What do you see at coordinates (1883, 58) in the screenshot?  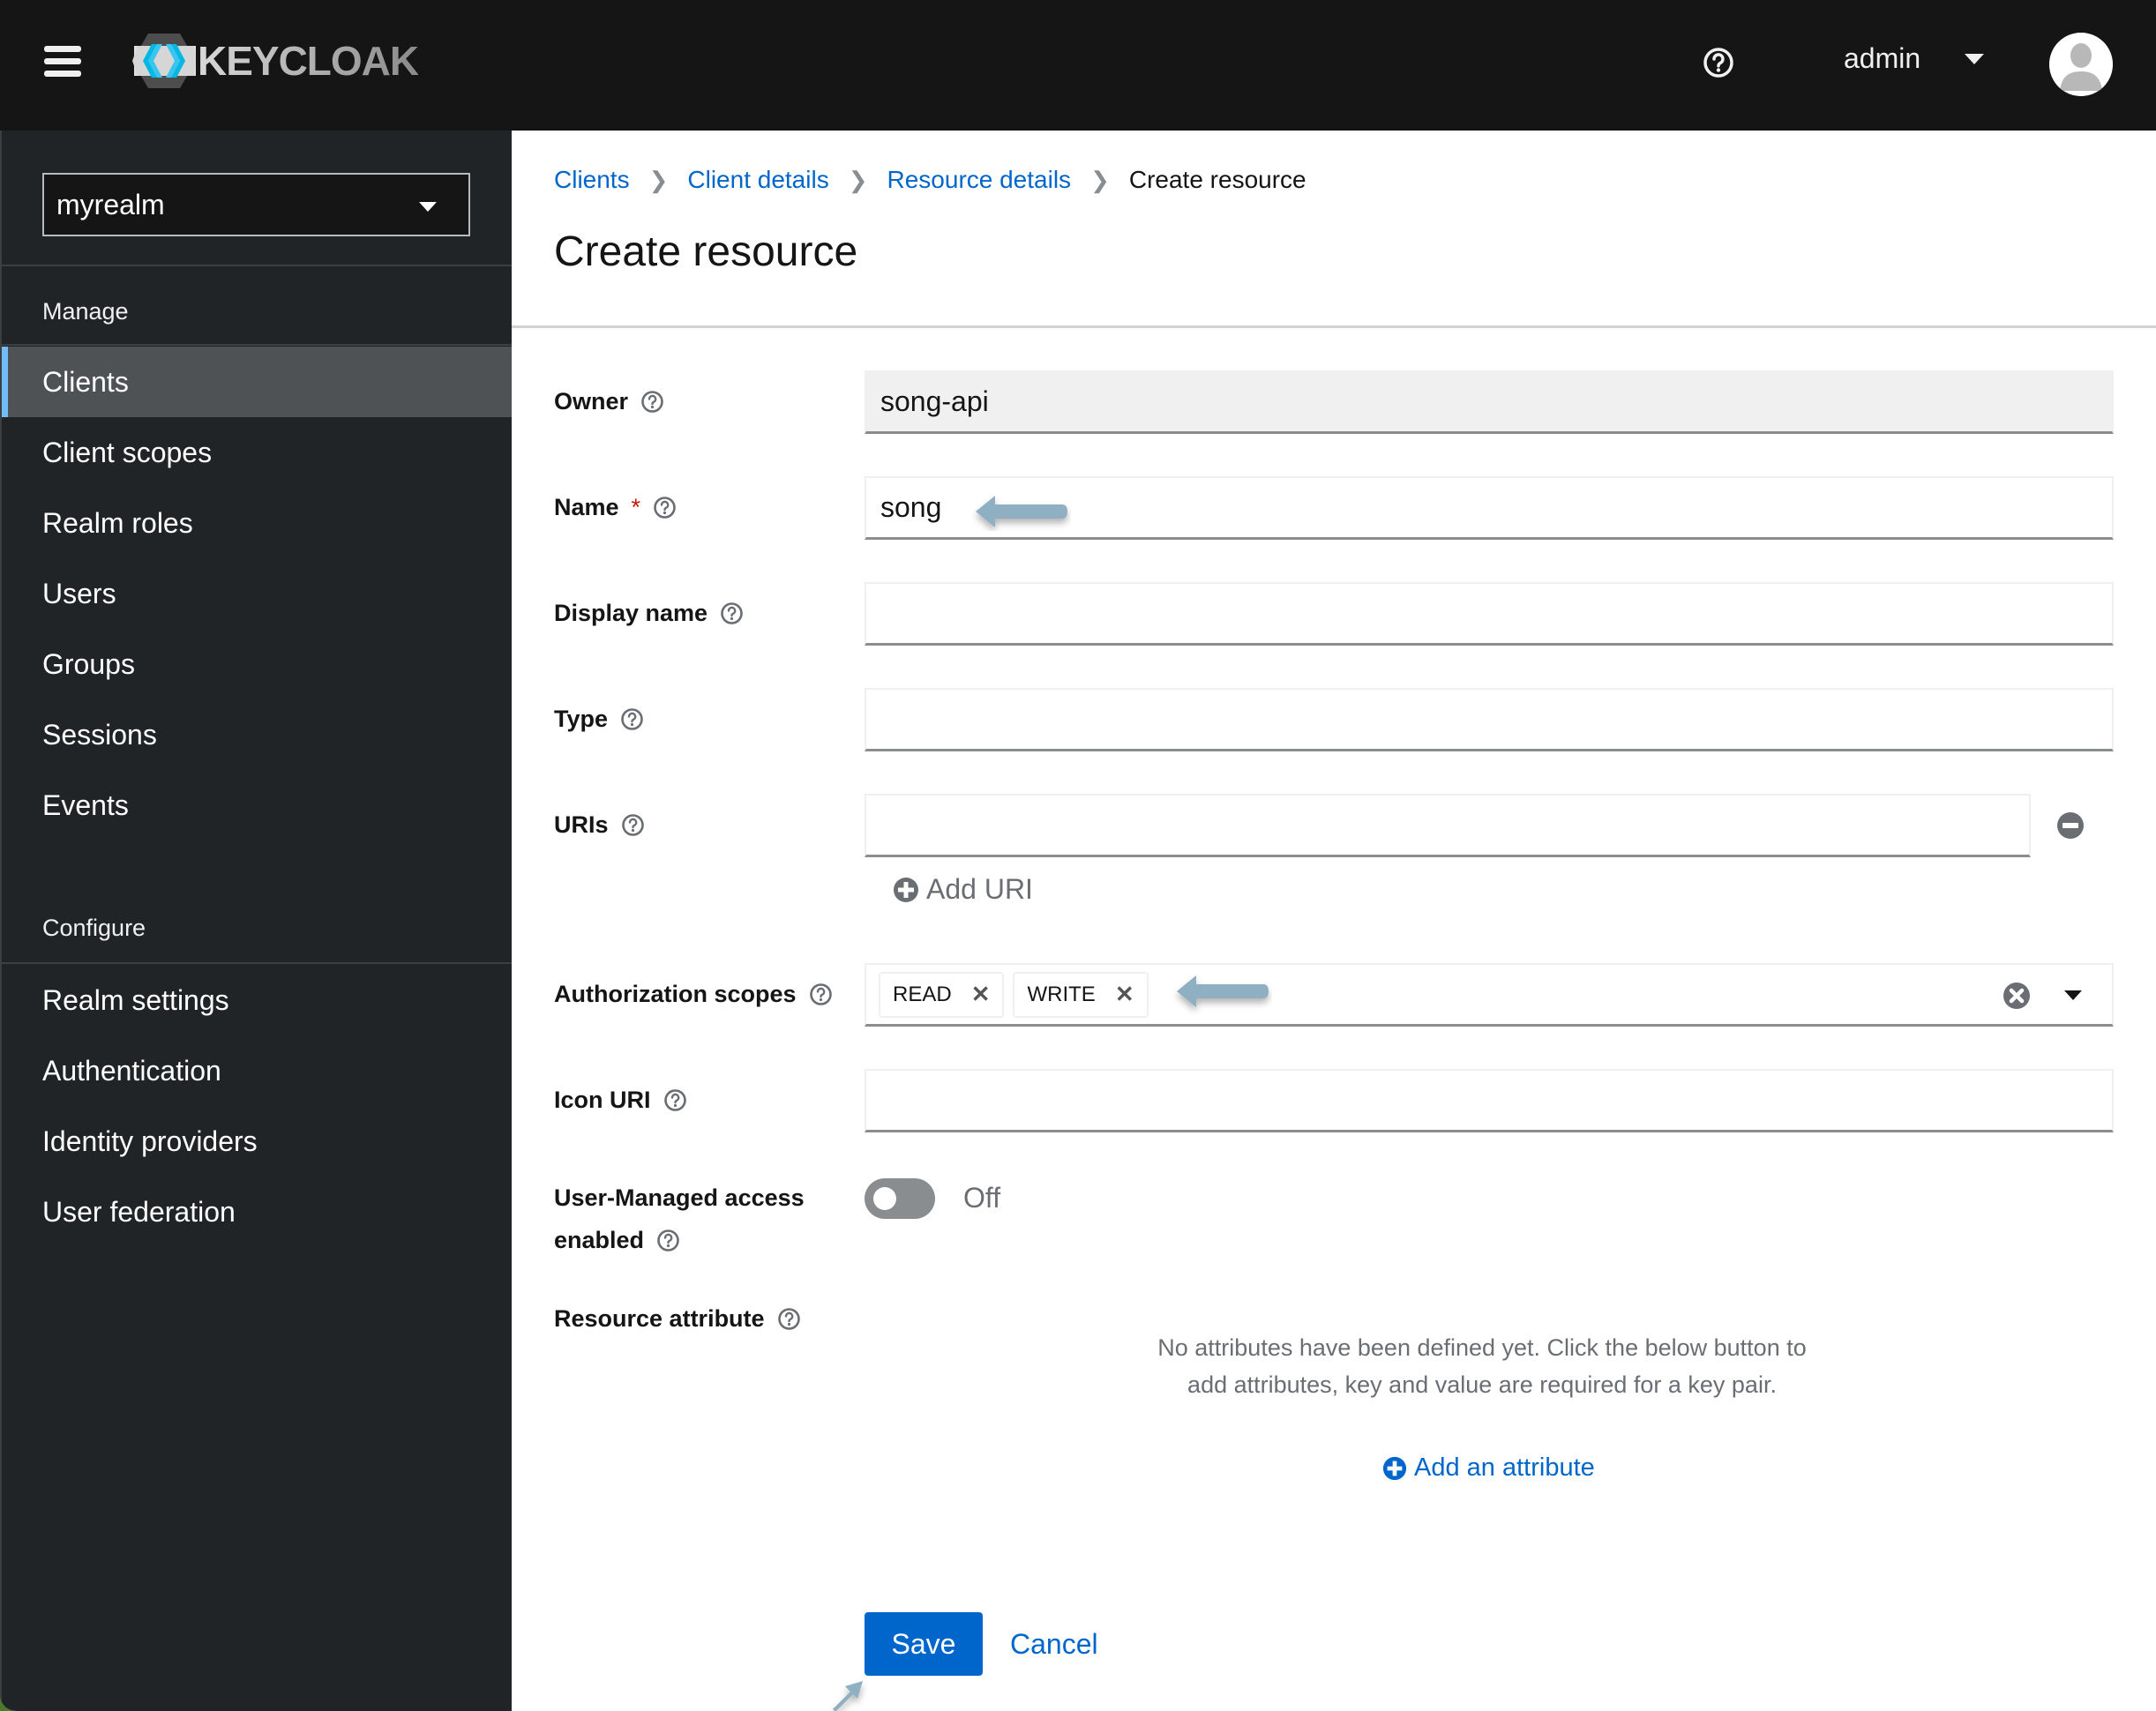 I see `user-name: admin` at bounding box center [1883, 58].